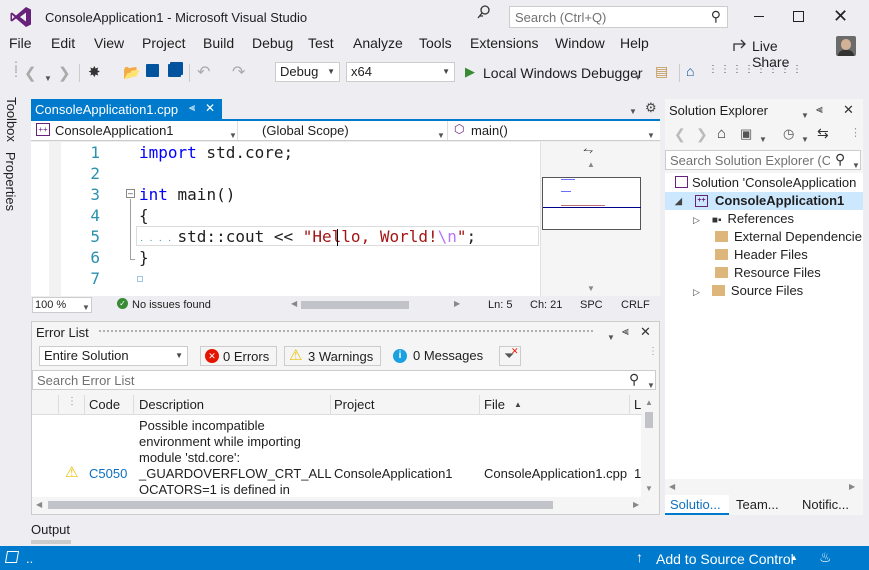  Describe the element at coordinates (764, 487) in the screenshot. I see `solution-hscrollbar: ◀ ▶` at that location.